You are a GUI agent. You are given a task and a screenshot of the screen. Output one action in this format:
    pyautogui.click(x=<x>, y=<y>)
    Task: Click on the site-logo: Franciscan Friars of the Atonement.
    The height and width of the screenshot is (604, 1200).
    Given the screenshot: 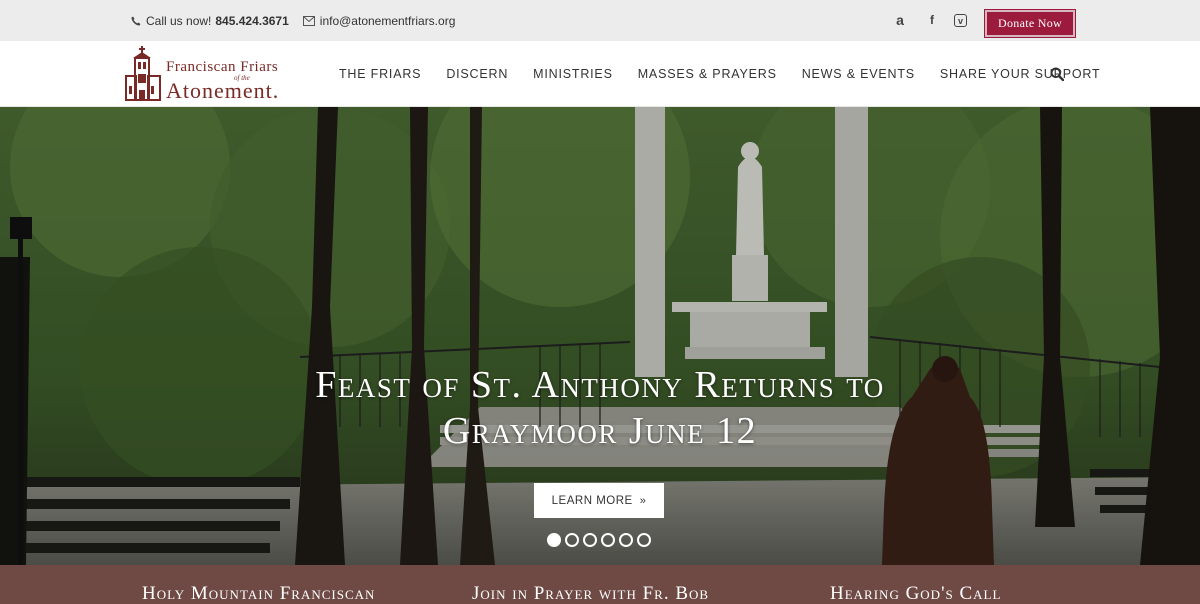 What is the action you would take?
    pyautogui.click(x=216, y=74)
    